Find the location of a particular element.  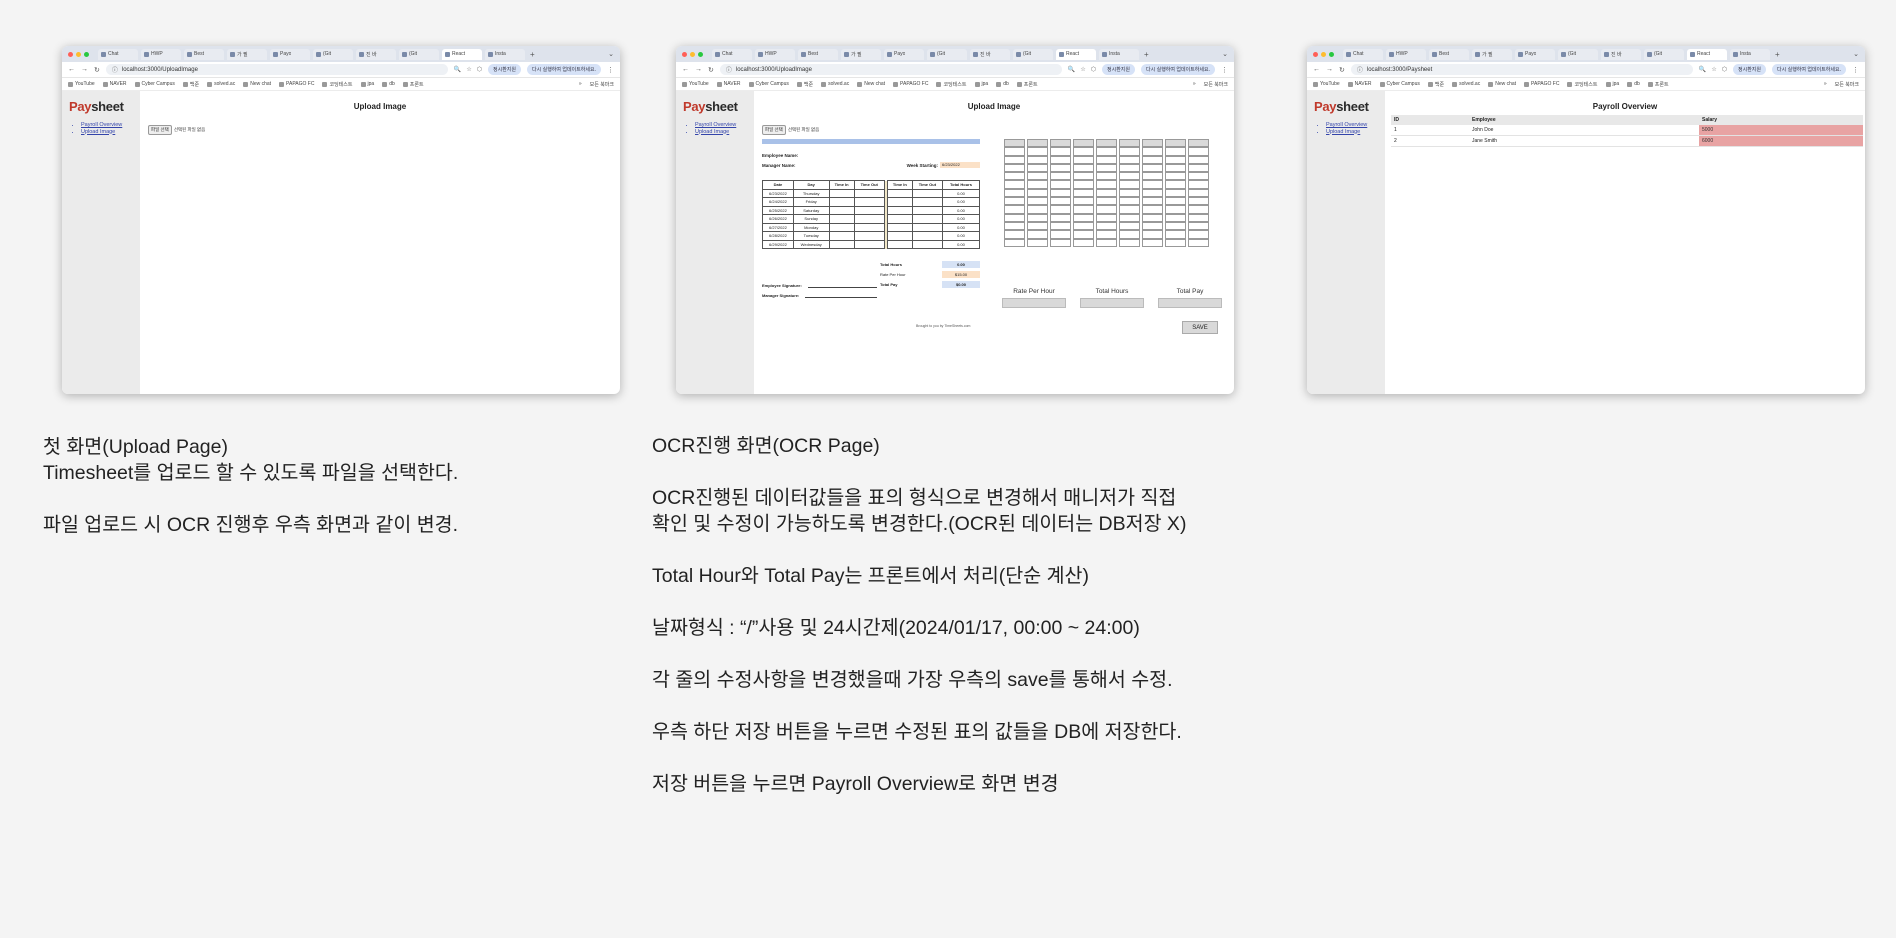

browser-tab: 가 필 is located at coordinates (247, 54).